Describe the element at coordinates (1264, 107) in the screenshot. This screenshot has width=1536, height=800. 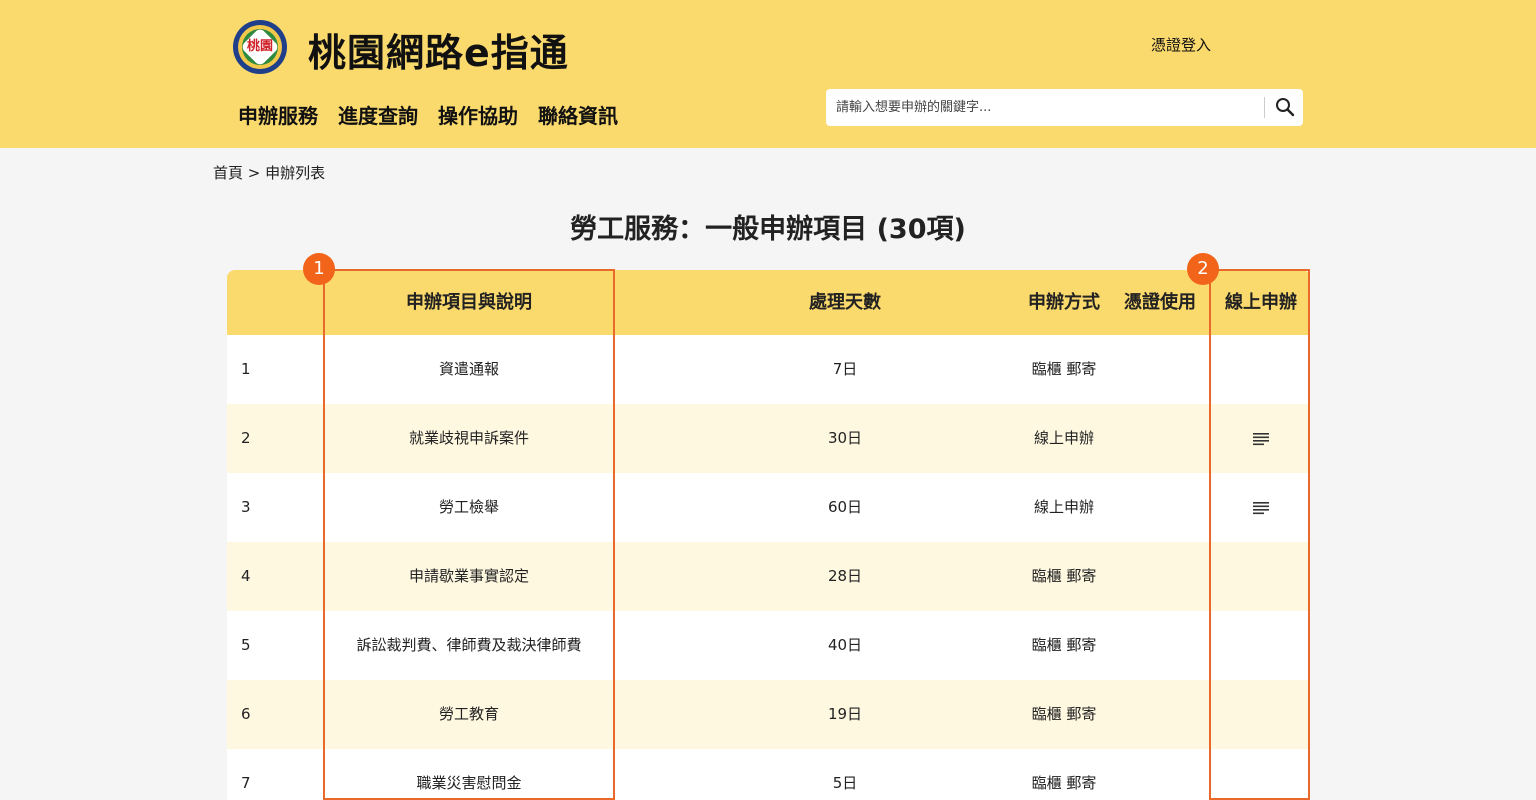
I see `search-divider` at that location.